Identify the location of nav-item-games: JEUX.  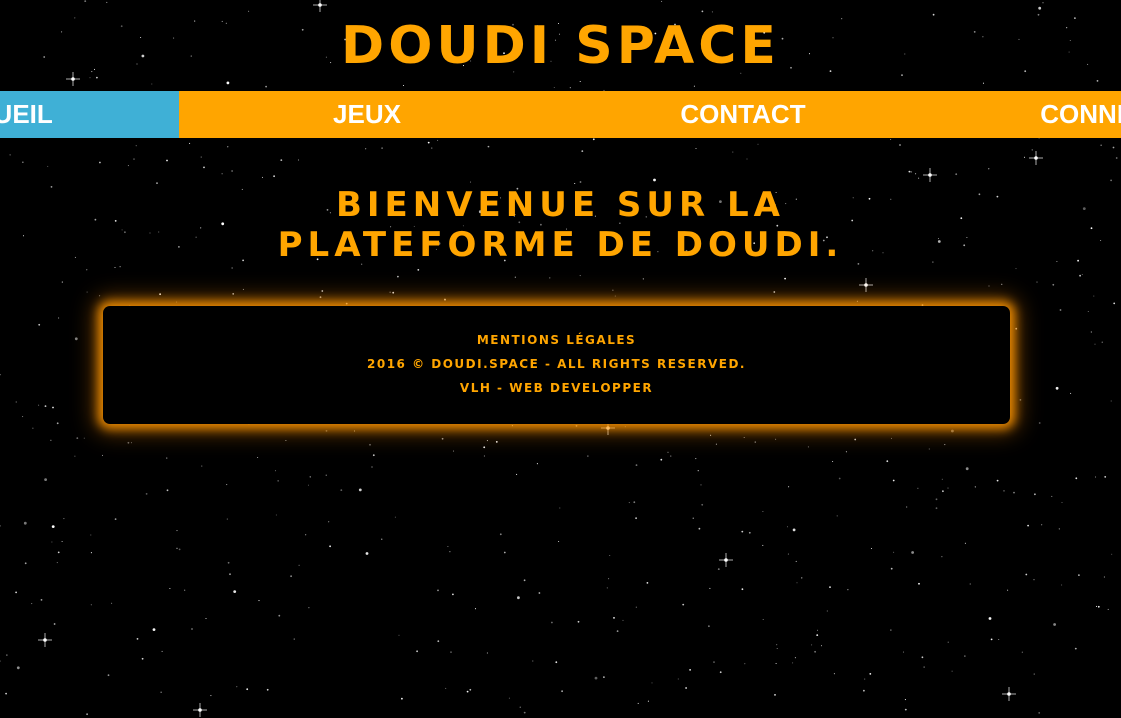
(367, 114).